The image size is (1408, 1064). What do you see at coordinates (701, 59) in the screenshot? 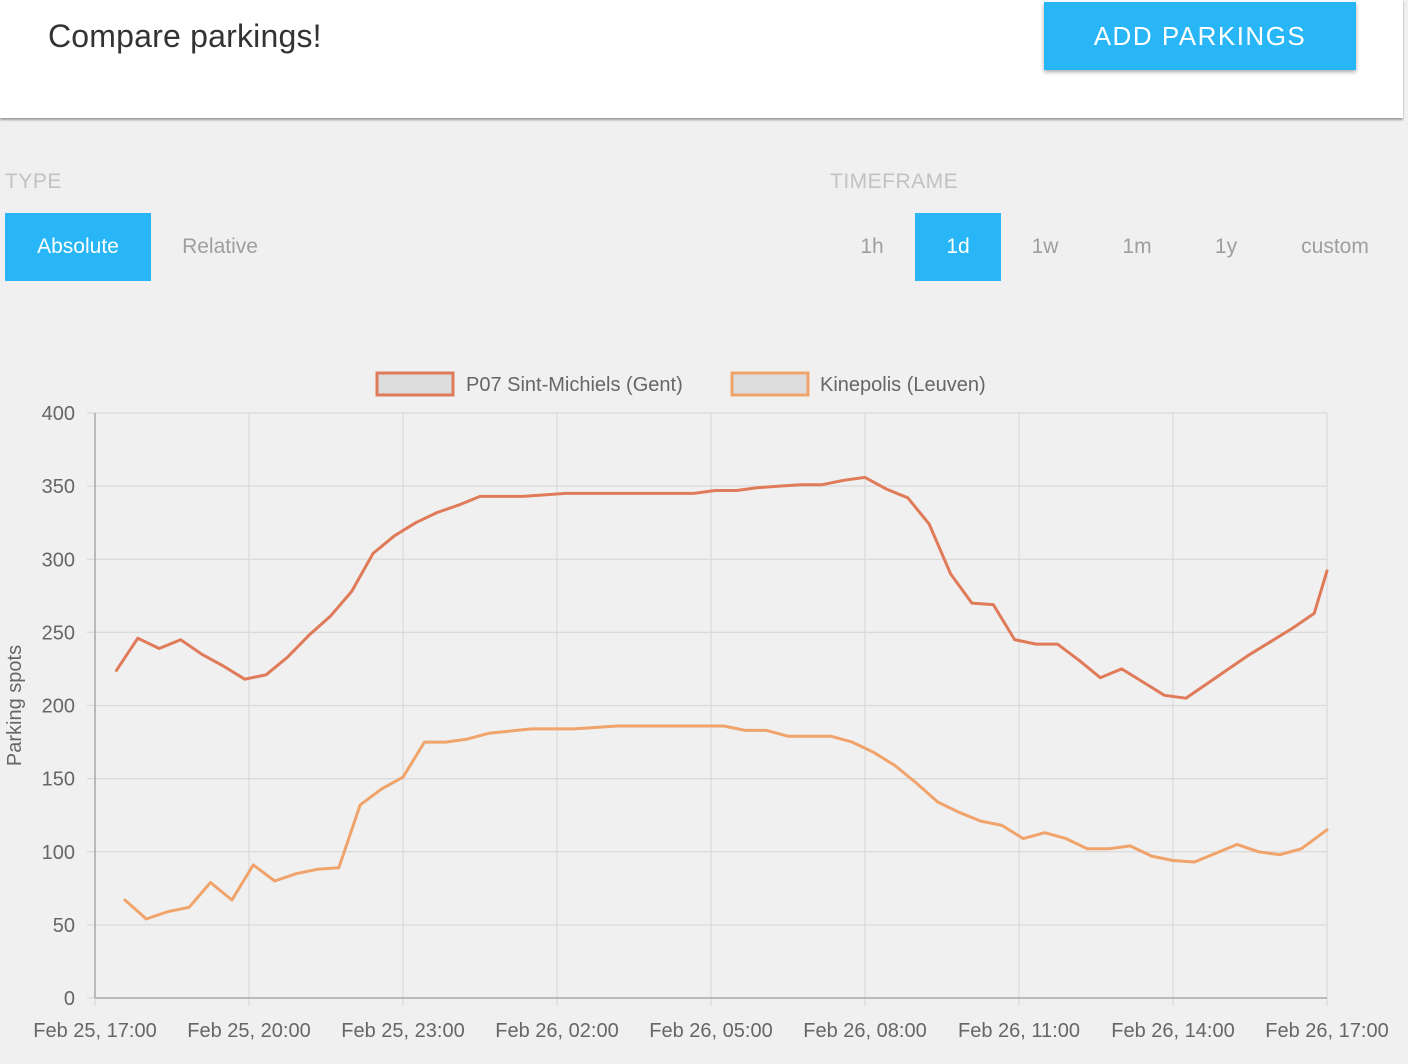
I see `header-card: Compare parkings! ADD PARKINGS` at bounding box center [701, 59].